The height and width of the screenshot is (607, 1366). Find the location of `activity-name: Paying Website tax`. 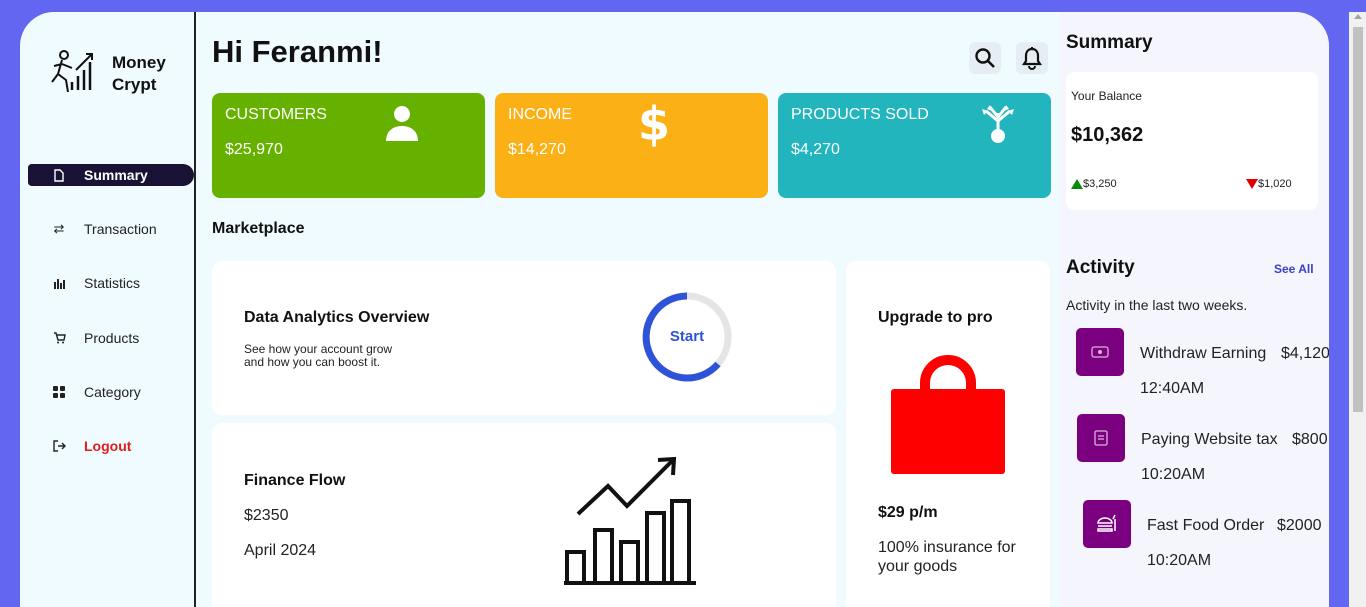

activity-name: Paying Website tax is located at coordinates (1209, 439).